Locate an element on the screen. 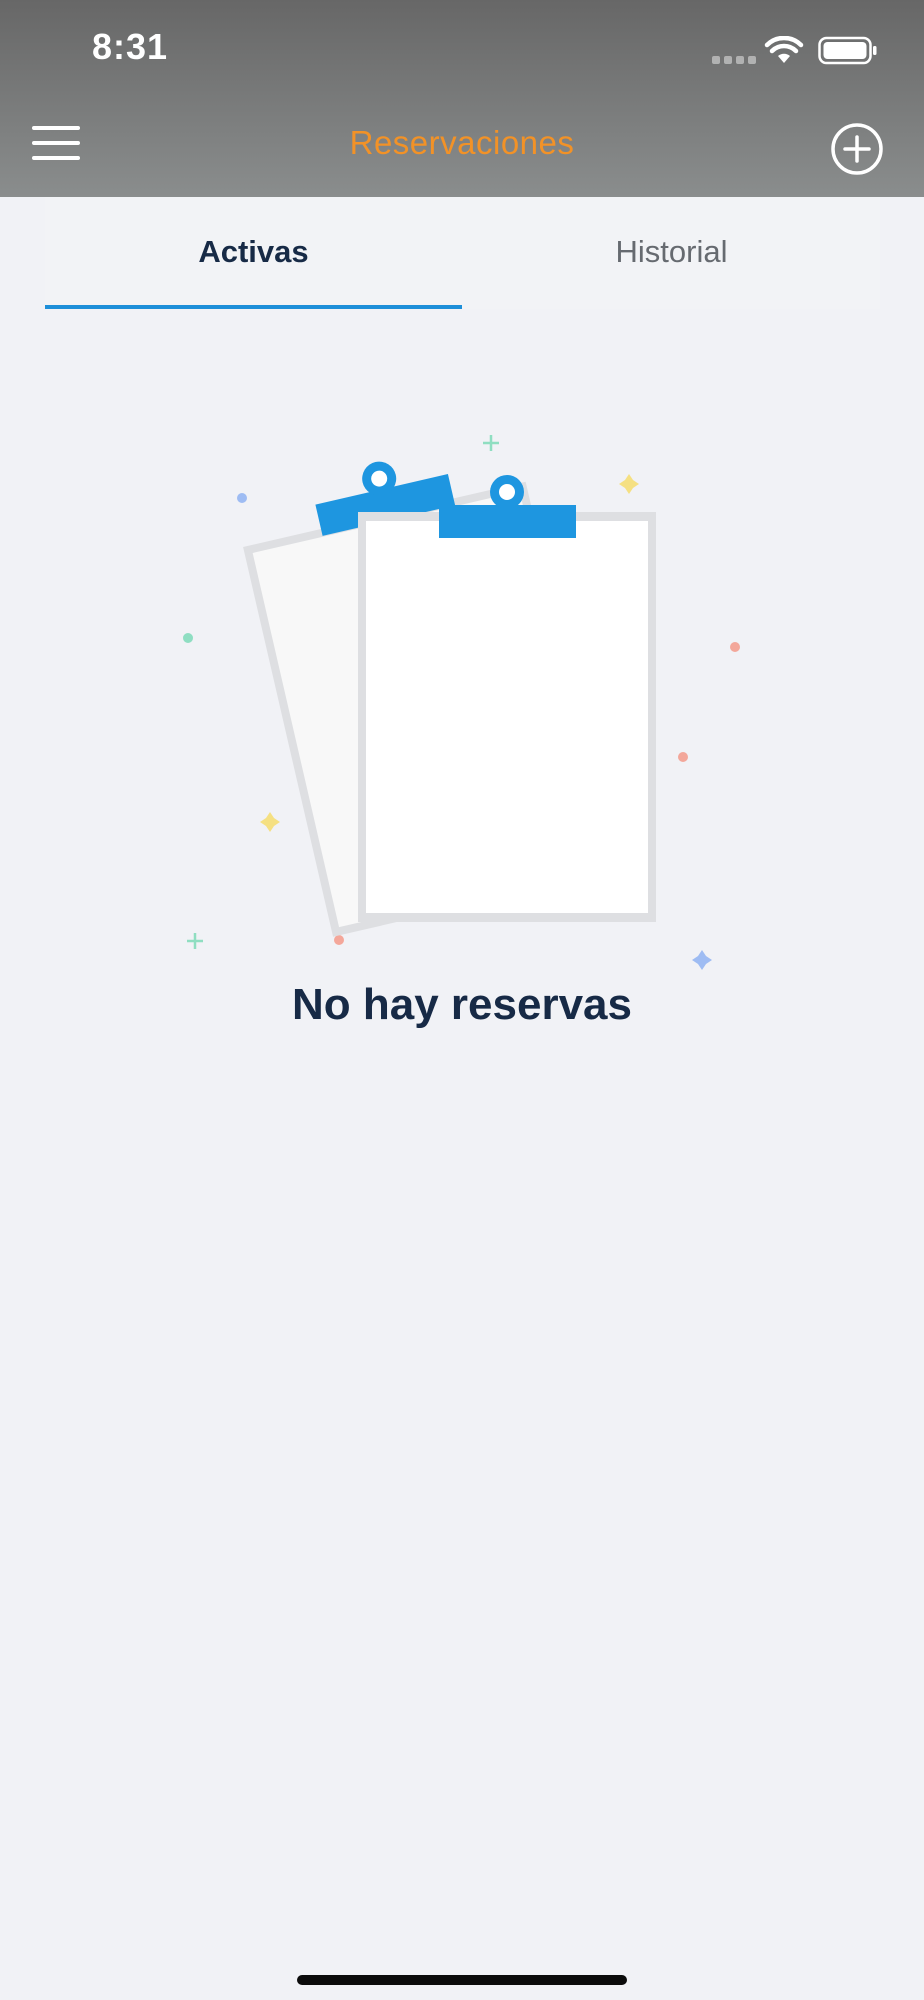 Image resolution: width=924 pixels, height=2000 pixels. add-circle-icon is located at coordinates (857, 149).